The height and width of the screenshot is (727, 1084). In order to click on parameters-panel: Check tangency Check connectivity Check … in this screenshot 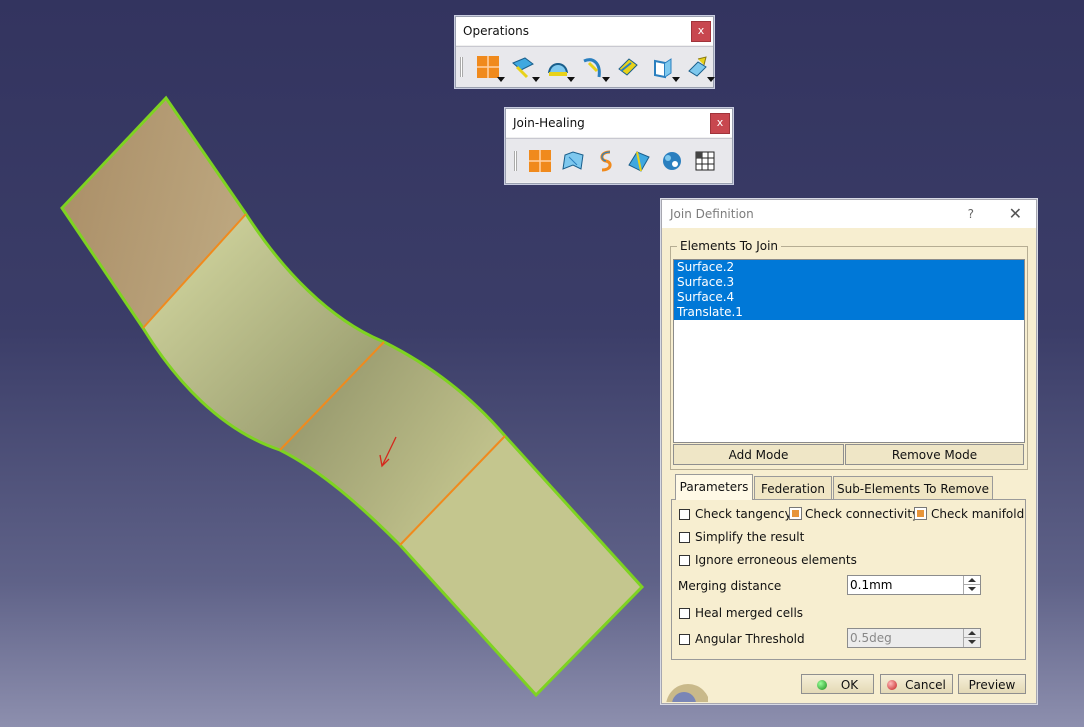, I will do `click(848, 579)`.